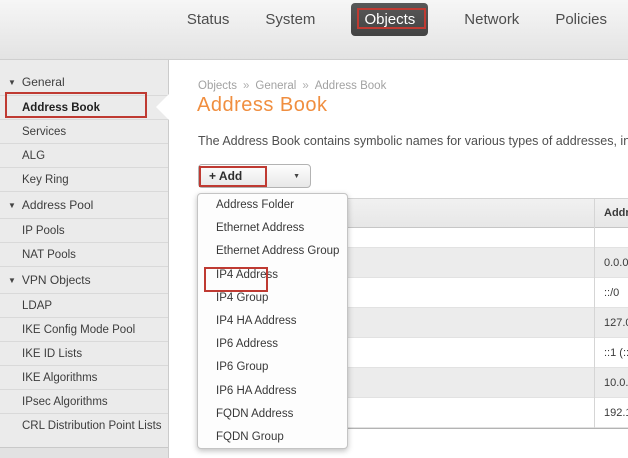 This screenshot has width=628, height=458. I want to click on sidebar-item-ip-pools: IP Pools, so click(84, 231).